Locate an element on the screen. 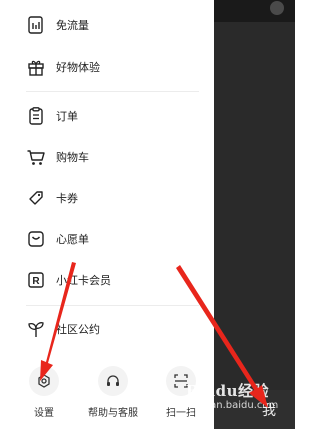 The height and width of the screenshot is (429, 320). coupon-icon is located at coordinates (36, 198).